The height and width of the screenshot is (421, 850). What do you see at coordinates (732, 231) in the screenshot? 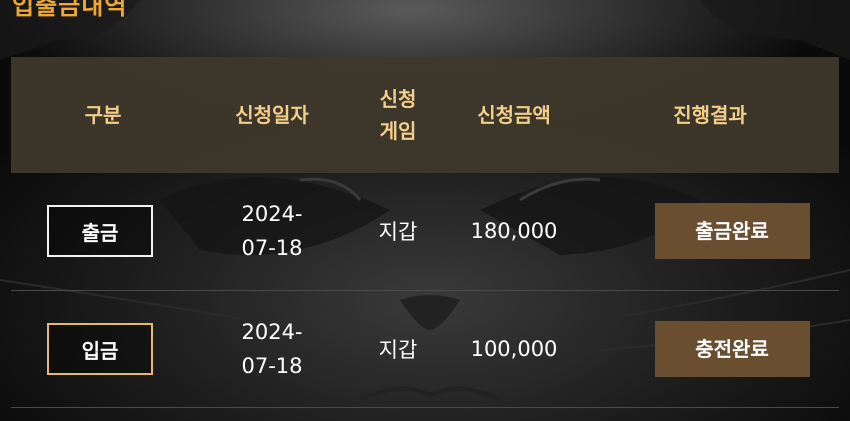
I see `status-button-withdraw-complete: 출금완료` at bounding box center [732, 231].